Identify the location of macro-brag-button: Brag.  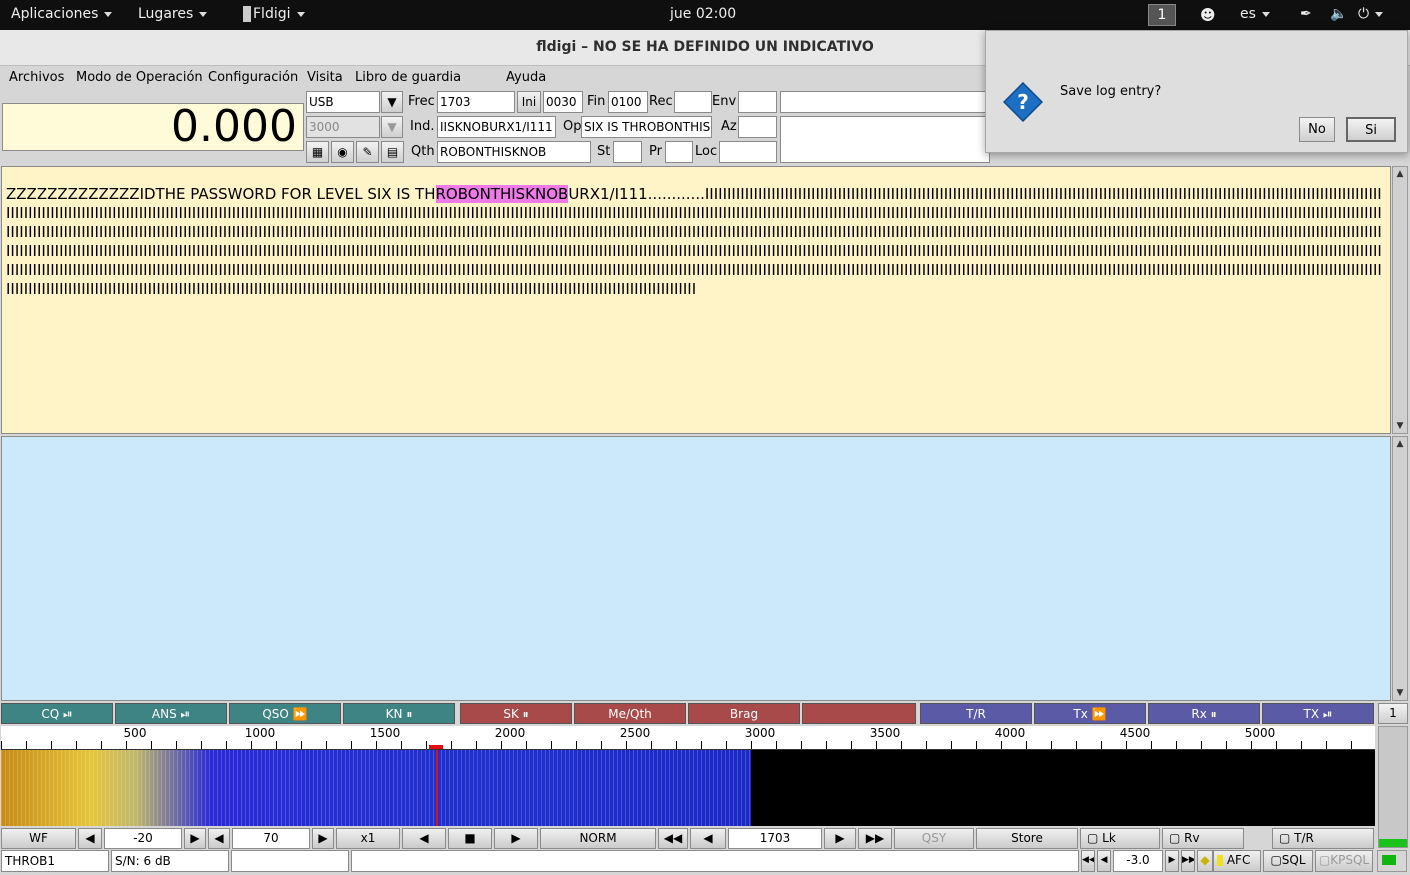
(744, 713).